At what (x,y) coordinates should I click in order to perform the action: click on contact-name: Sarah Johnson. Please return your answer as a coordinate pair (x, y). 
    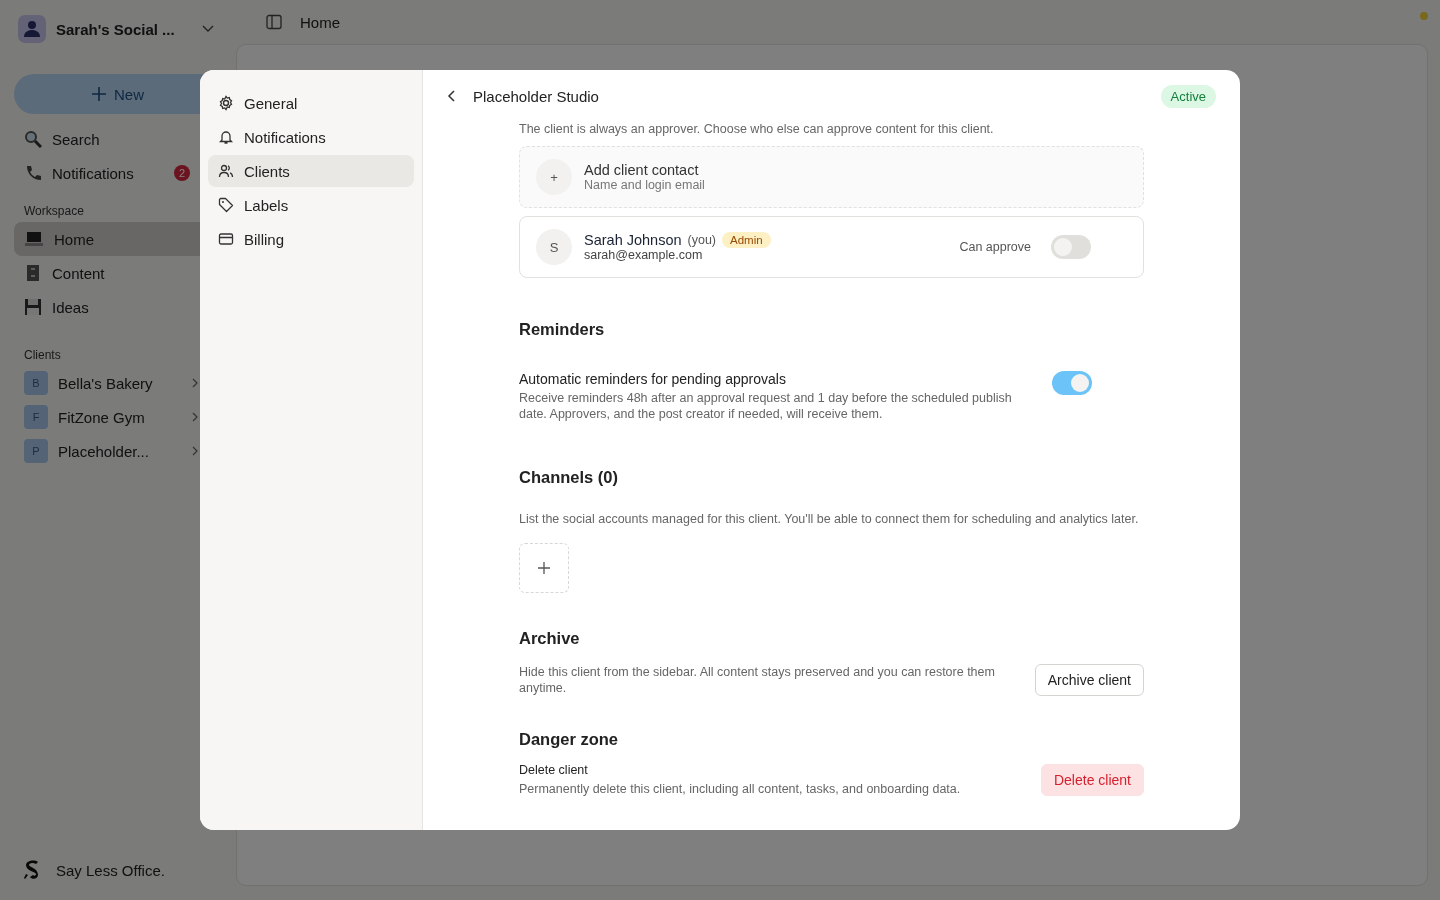
    Looking at the image, I should click on (633, 240).